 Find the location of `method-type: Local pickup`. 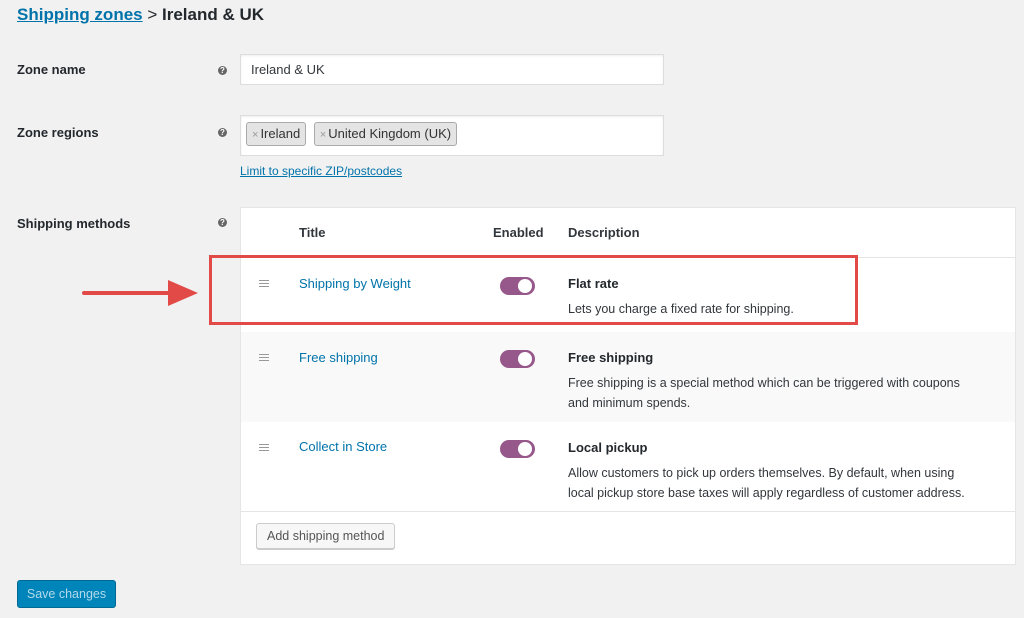

method-type: Local pickup is located at coordinates (608, 447).